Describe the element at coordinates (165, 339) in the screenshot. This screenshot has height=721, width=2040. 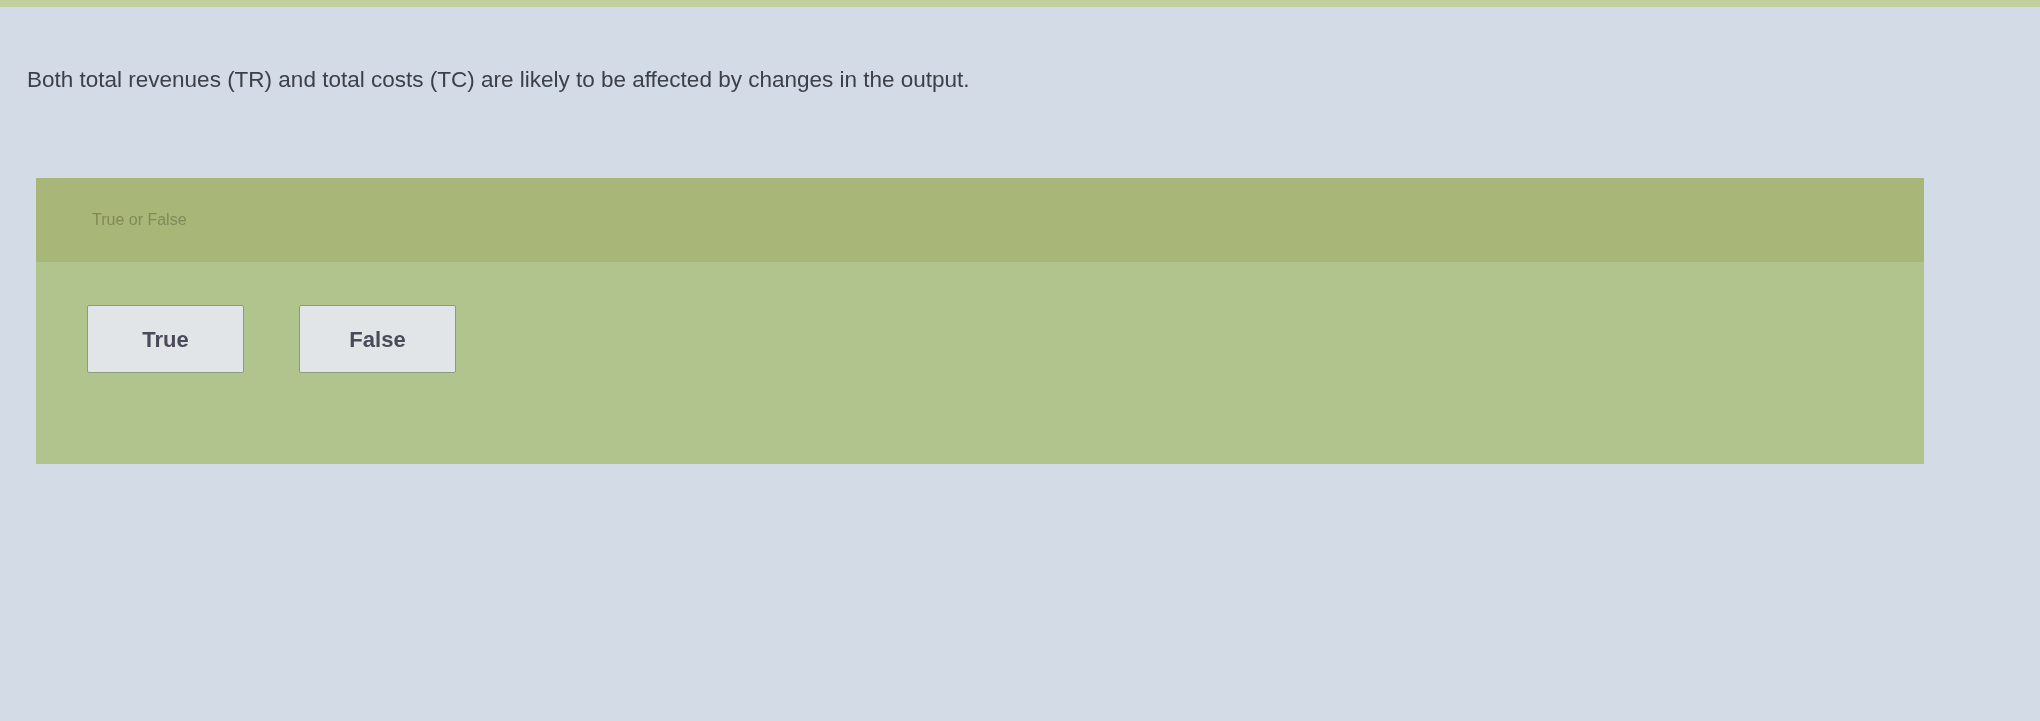
I see `answer-option: True` at that location.